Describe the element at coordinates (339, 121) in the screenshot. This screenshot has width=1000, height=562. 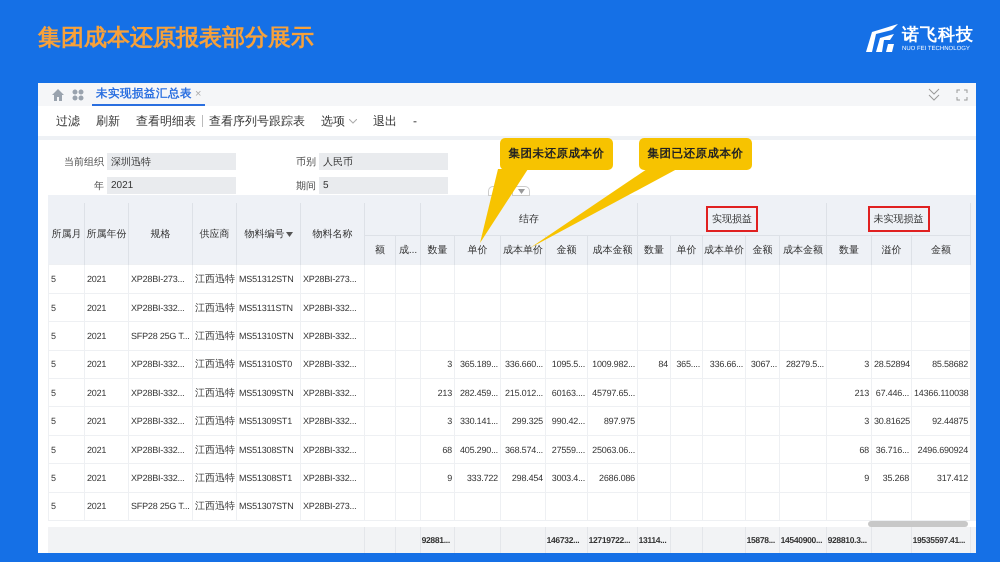
I see `options-dropdown: 选项` at that location.